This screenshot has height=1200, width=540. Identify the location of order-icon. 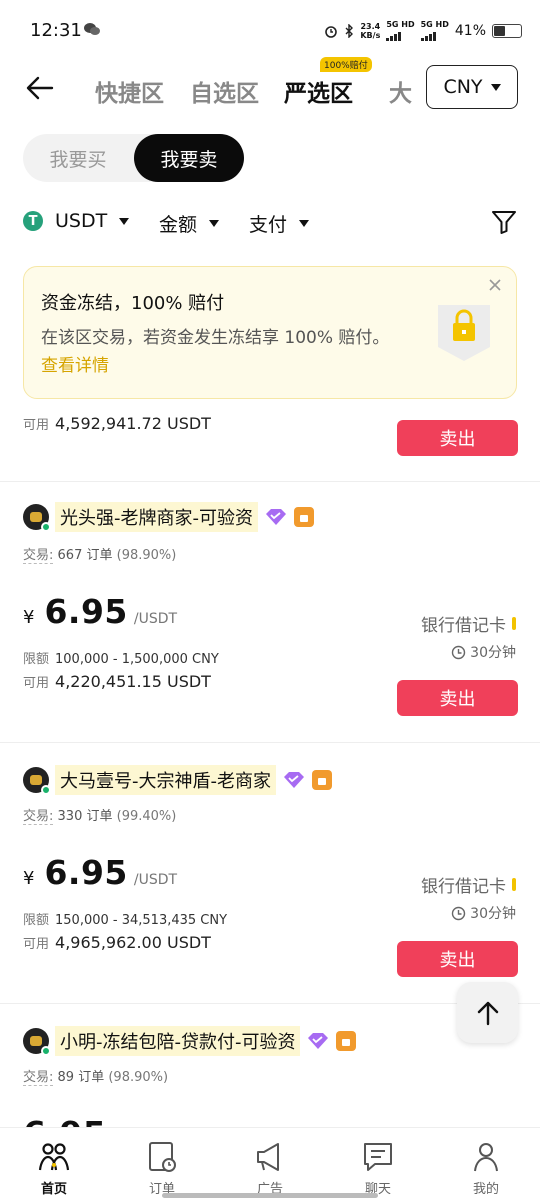
(162, 1157).